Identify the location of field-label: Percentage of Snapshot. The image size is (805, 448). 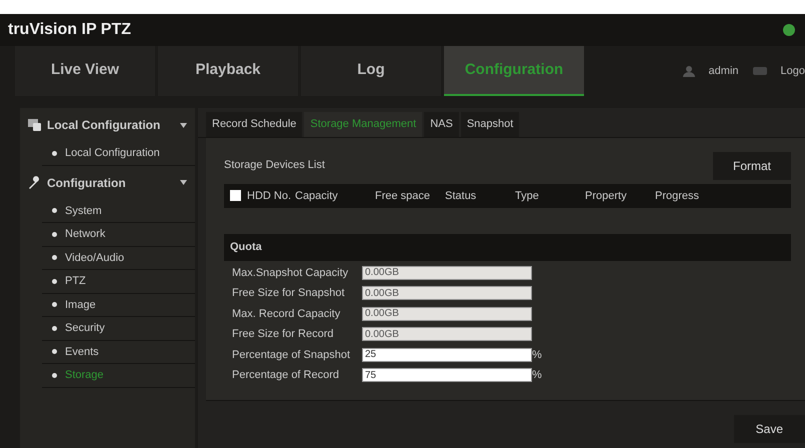
(292, 355).